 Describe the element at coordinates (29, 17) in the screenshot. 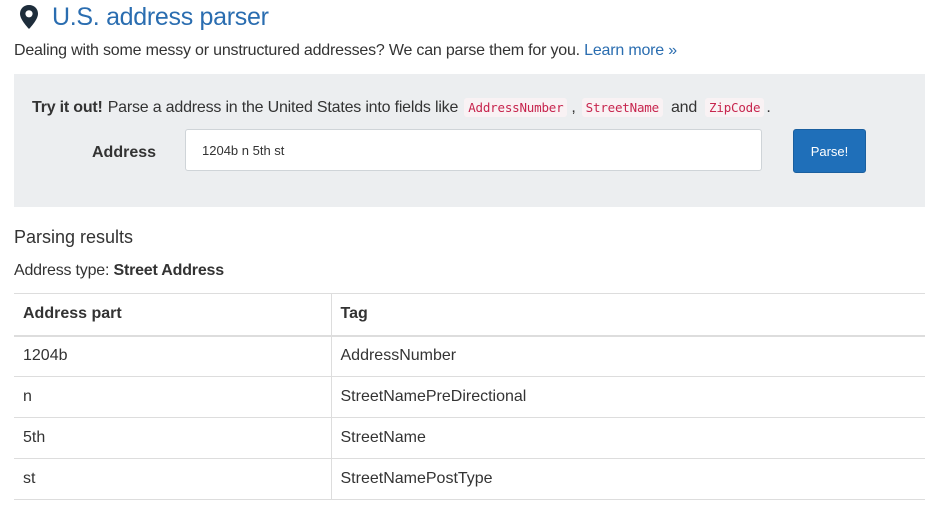

I see `map-marker-icon` at that location.